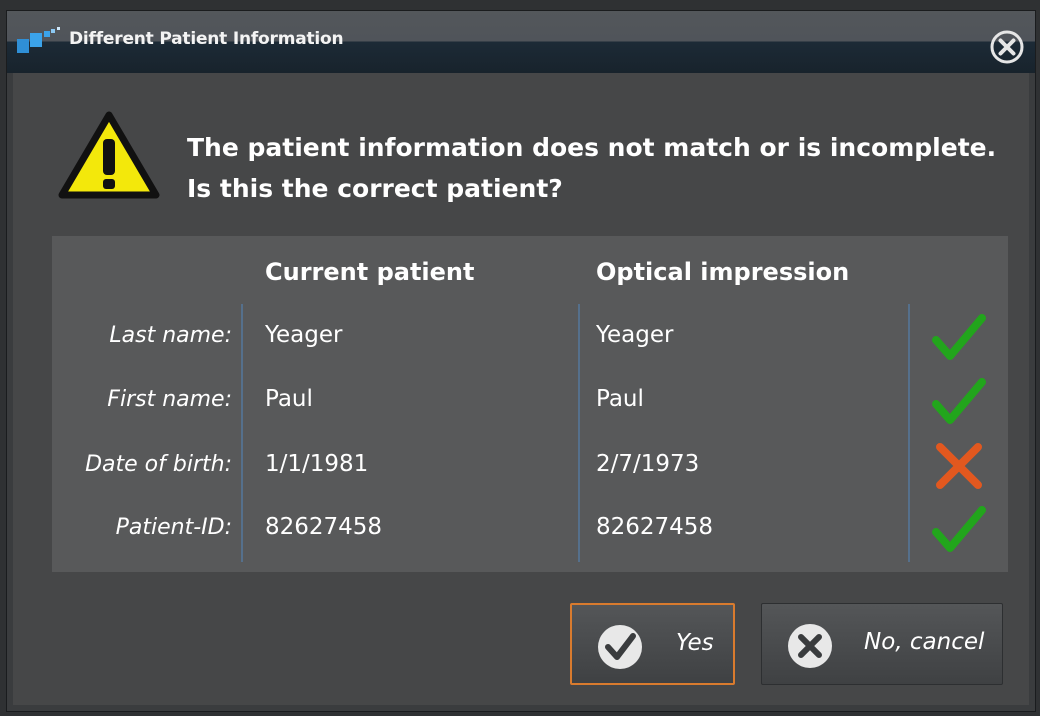 Image resolution: width=1040 pixels, height=716 pixels. What do you see at coordinates (41, 44) in the screenshot?
I see `app-logo-icon` at bounding box center [41, 44].